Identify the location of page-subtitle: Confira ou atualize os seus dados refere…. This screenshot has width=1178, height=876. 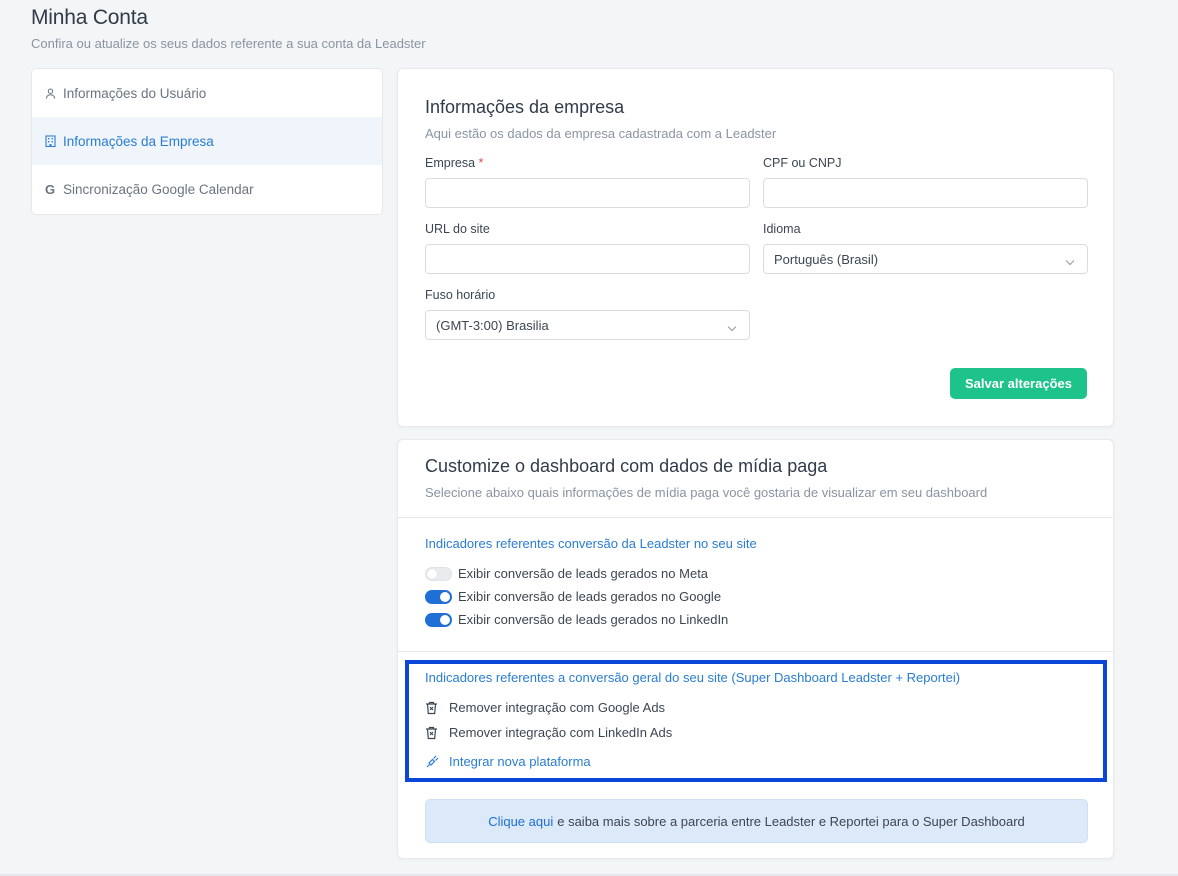
(228, 43).